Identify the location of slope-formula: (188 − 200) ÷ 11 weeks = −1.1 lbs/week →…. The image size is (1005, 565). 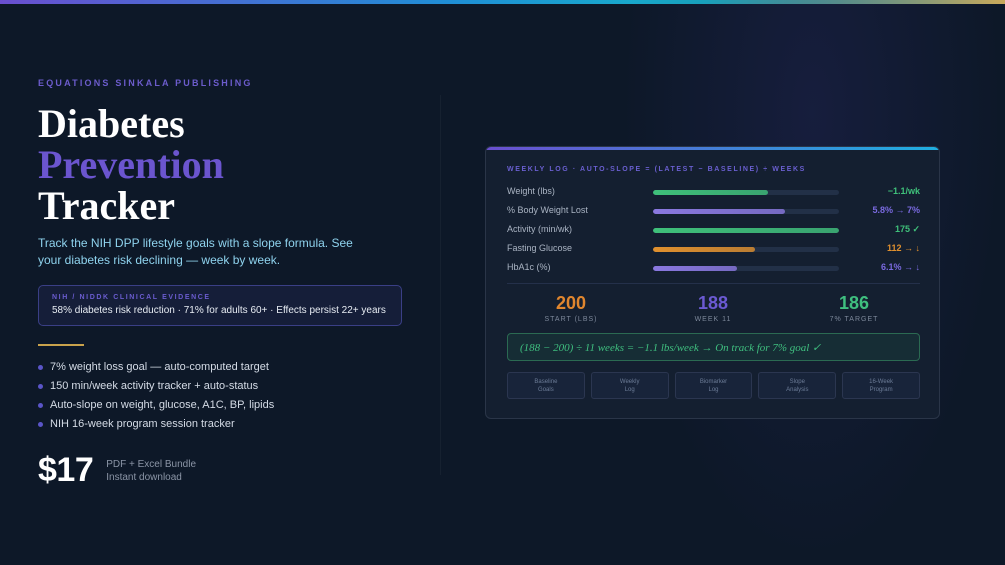
(713, 347).